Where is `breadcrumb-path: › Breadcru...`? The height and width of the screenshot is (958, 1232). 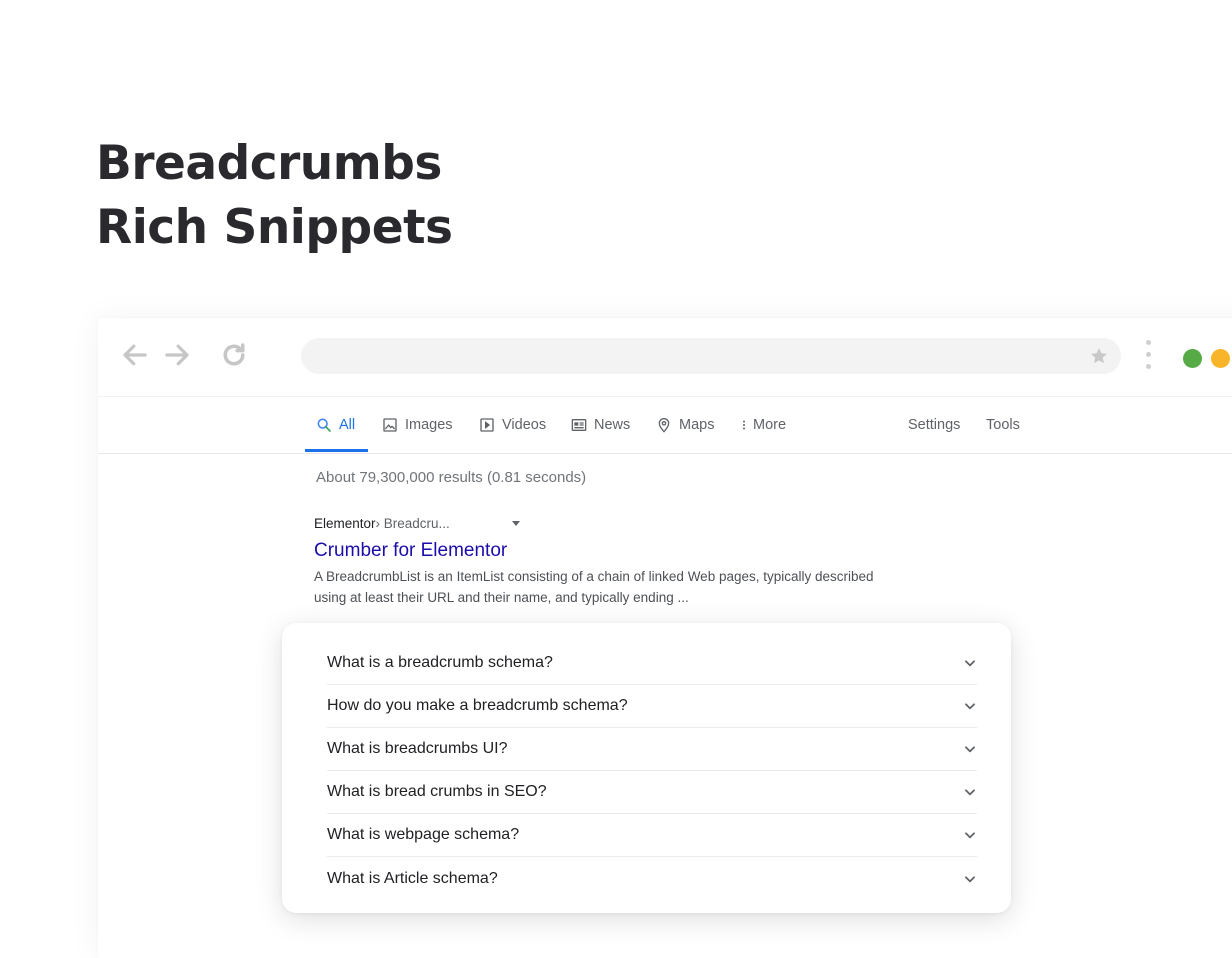
breadcrumb-path: › Breadcru... is located at coordinates (412, 523).